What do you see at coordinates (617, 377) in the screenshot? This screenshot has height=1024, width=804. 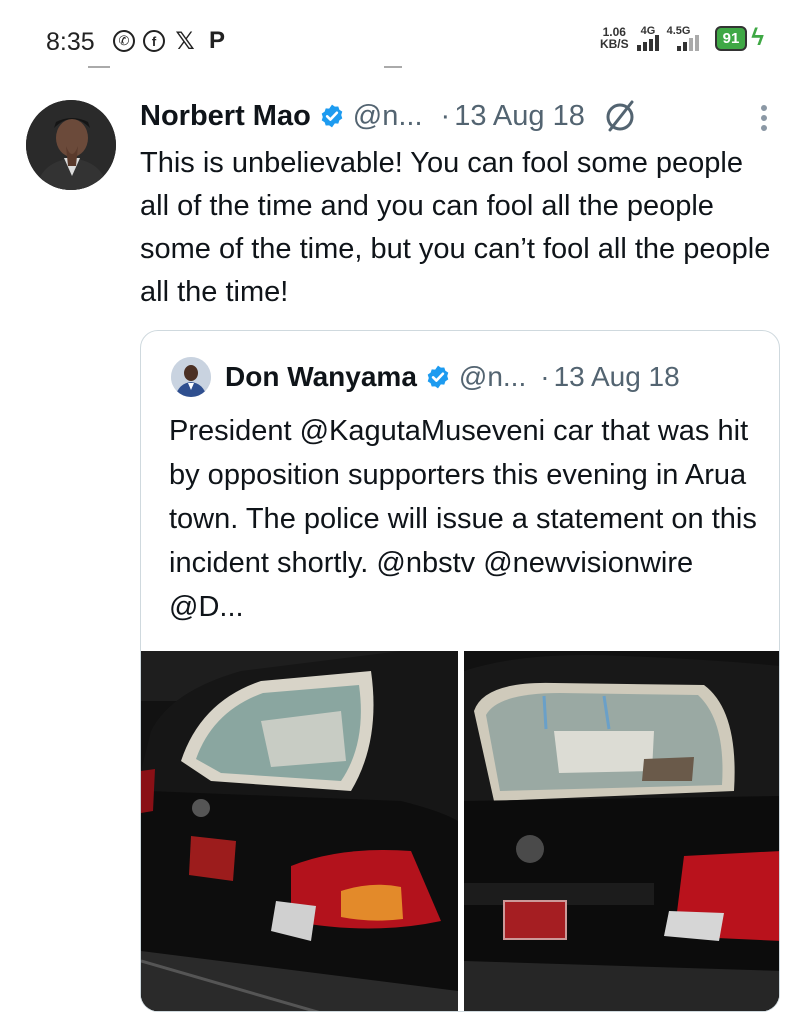 I see `quoted-tweet-date: 13 Aug 18` at bounding box center [617, 377].